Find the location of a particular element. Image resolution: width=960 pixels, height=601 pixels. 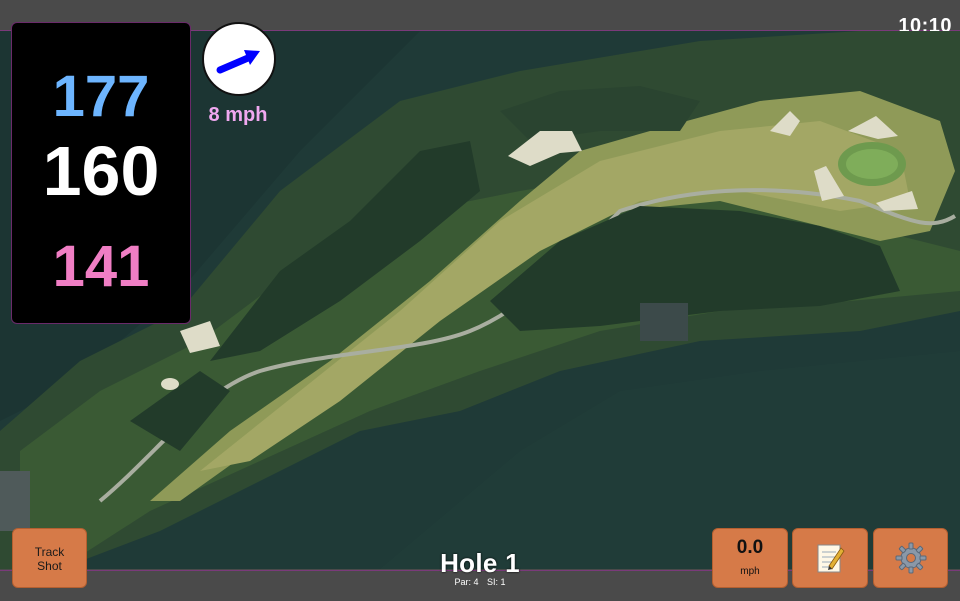

distance-panel: 177 160 141 is located at coordinates (101, 173).